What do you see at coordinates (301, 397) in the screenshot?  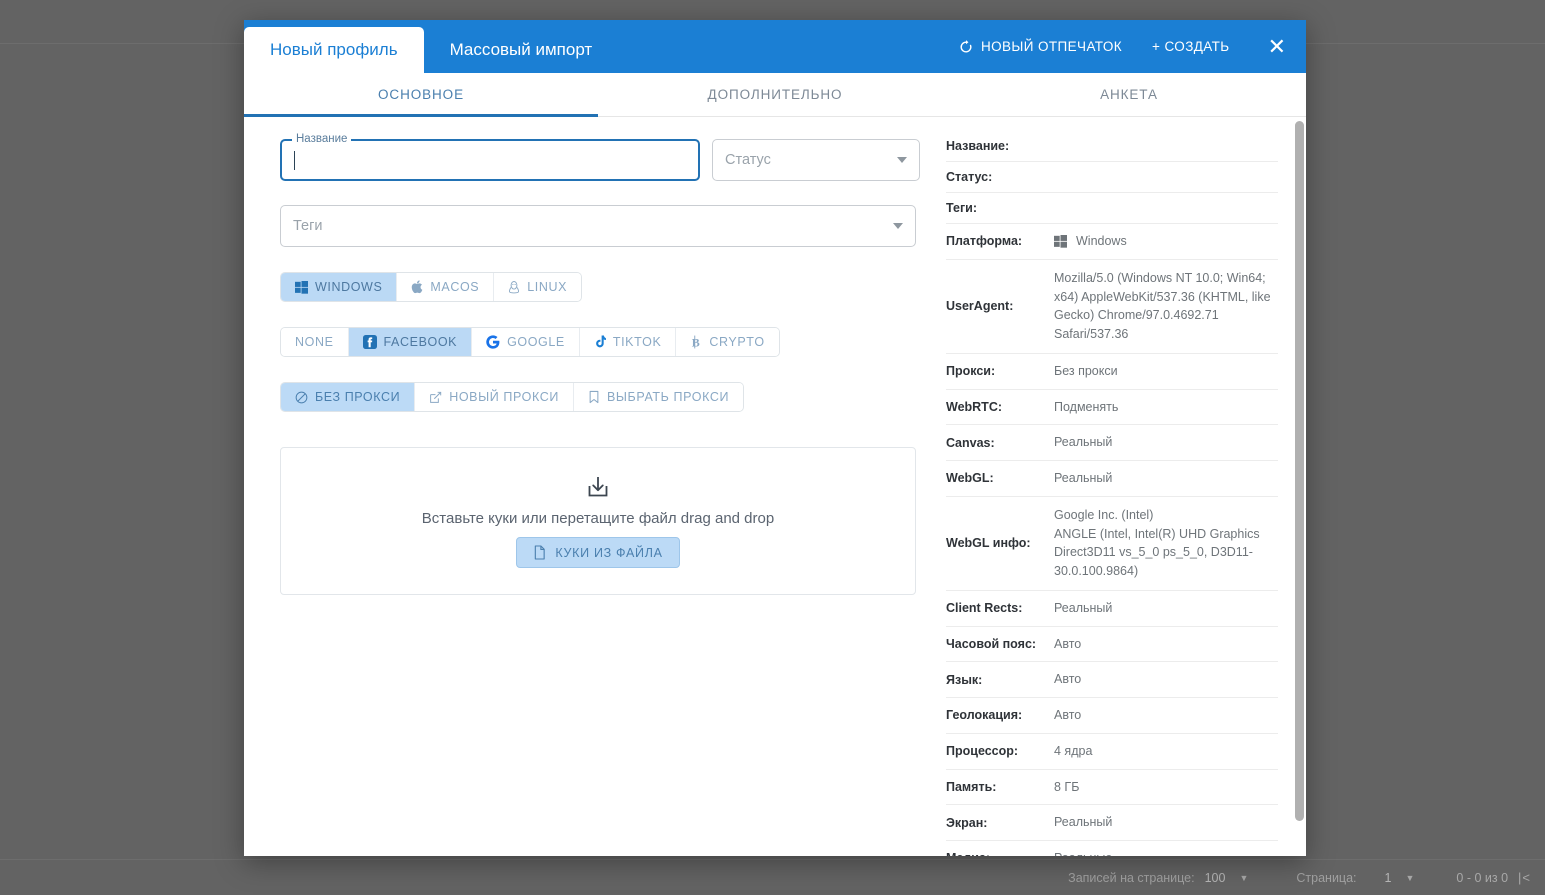 I see `no-proxy-icon` at bounding box center [301, 397].